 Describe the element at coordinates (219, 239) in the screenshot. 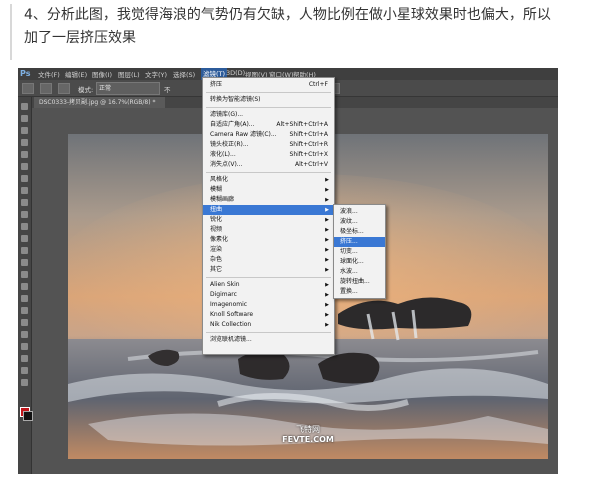

I see `menu-item-label: 像素化` at that location.